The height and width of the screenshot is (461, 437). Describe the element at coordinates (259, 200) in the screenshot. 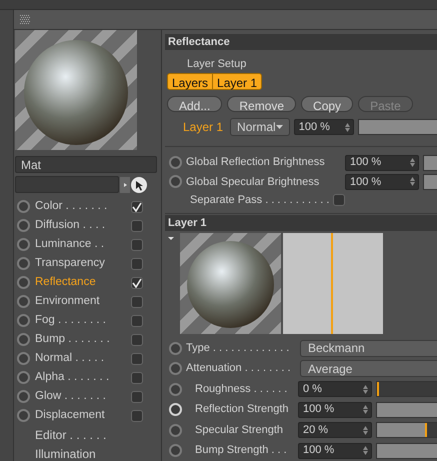

I see `property-label: Separate Pass . . . . . . . . . . .` at that location.